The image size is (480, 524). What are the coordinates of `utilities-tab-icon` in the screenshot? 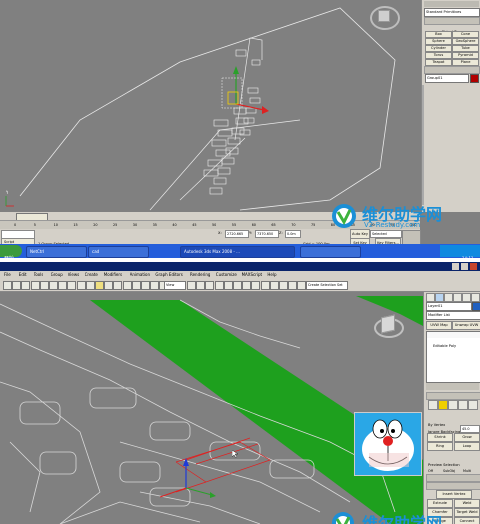 It's located at (475, 297).